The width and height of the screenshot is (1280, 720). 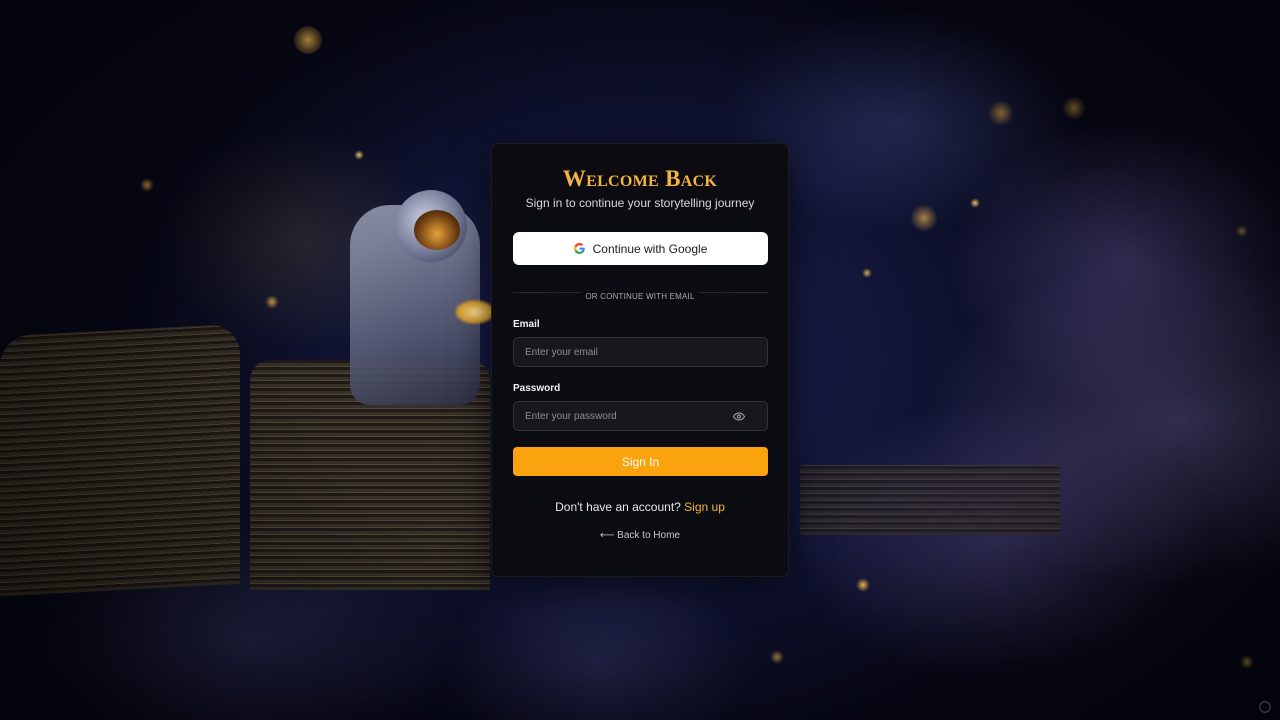 What do you see at coordinates (537, 388) in the screenshot?
I see `password-label: Password` at bounding box center [537, 388].